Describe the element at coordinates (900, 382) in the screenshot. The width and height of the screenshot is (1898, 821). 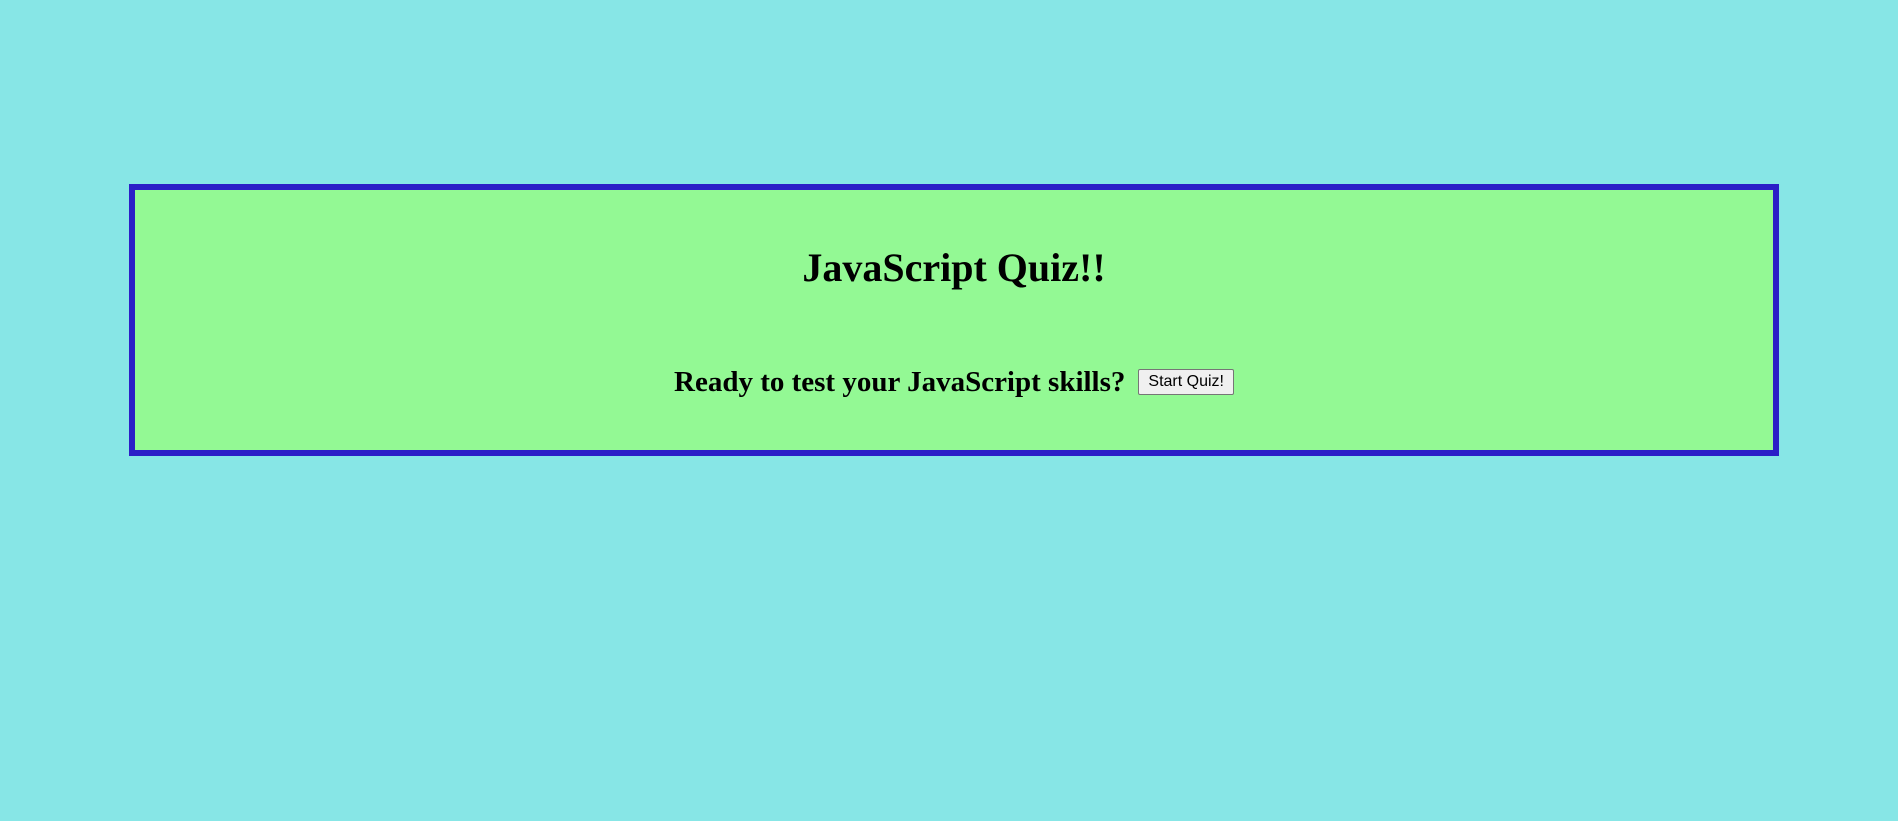
I see `start-prompt: Ready to test your JavaScript skills?` at that location.